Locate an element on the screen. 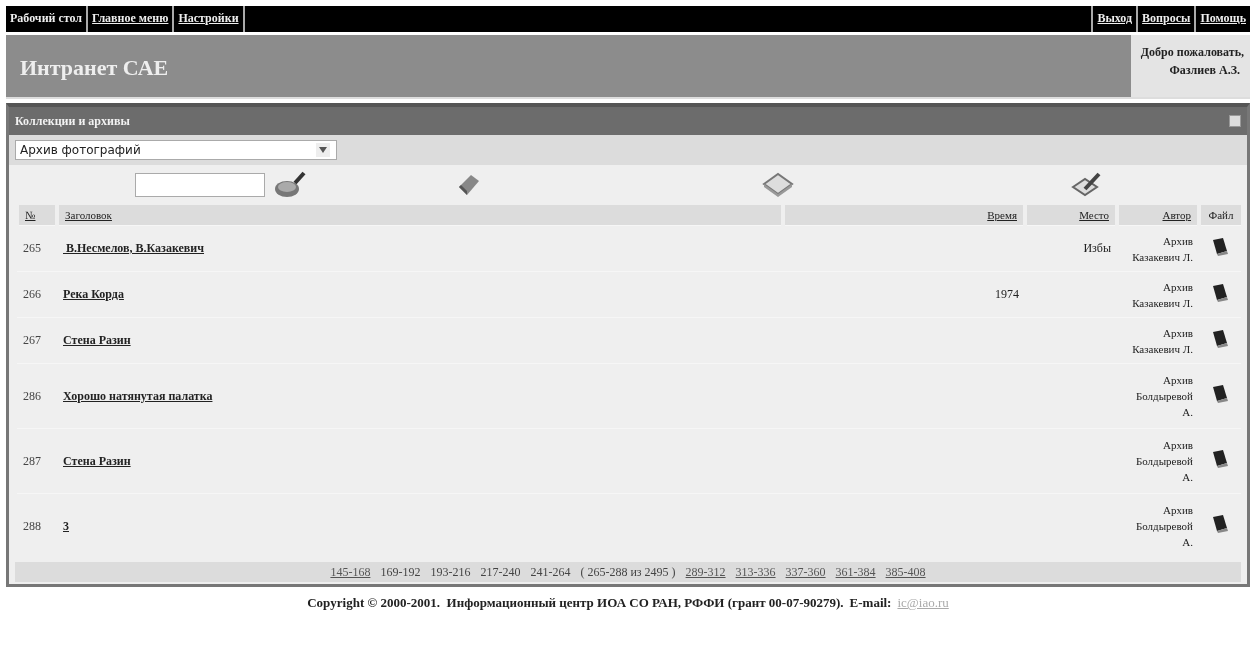 The width and height of the screenshot is (1256, 651). table-cell: 288 is located at coordinates (37, 525).